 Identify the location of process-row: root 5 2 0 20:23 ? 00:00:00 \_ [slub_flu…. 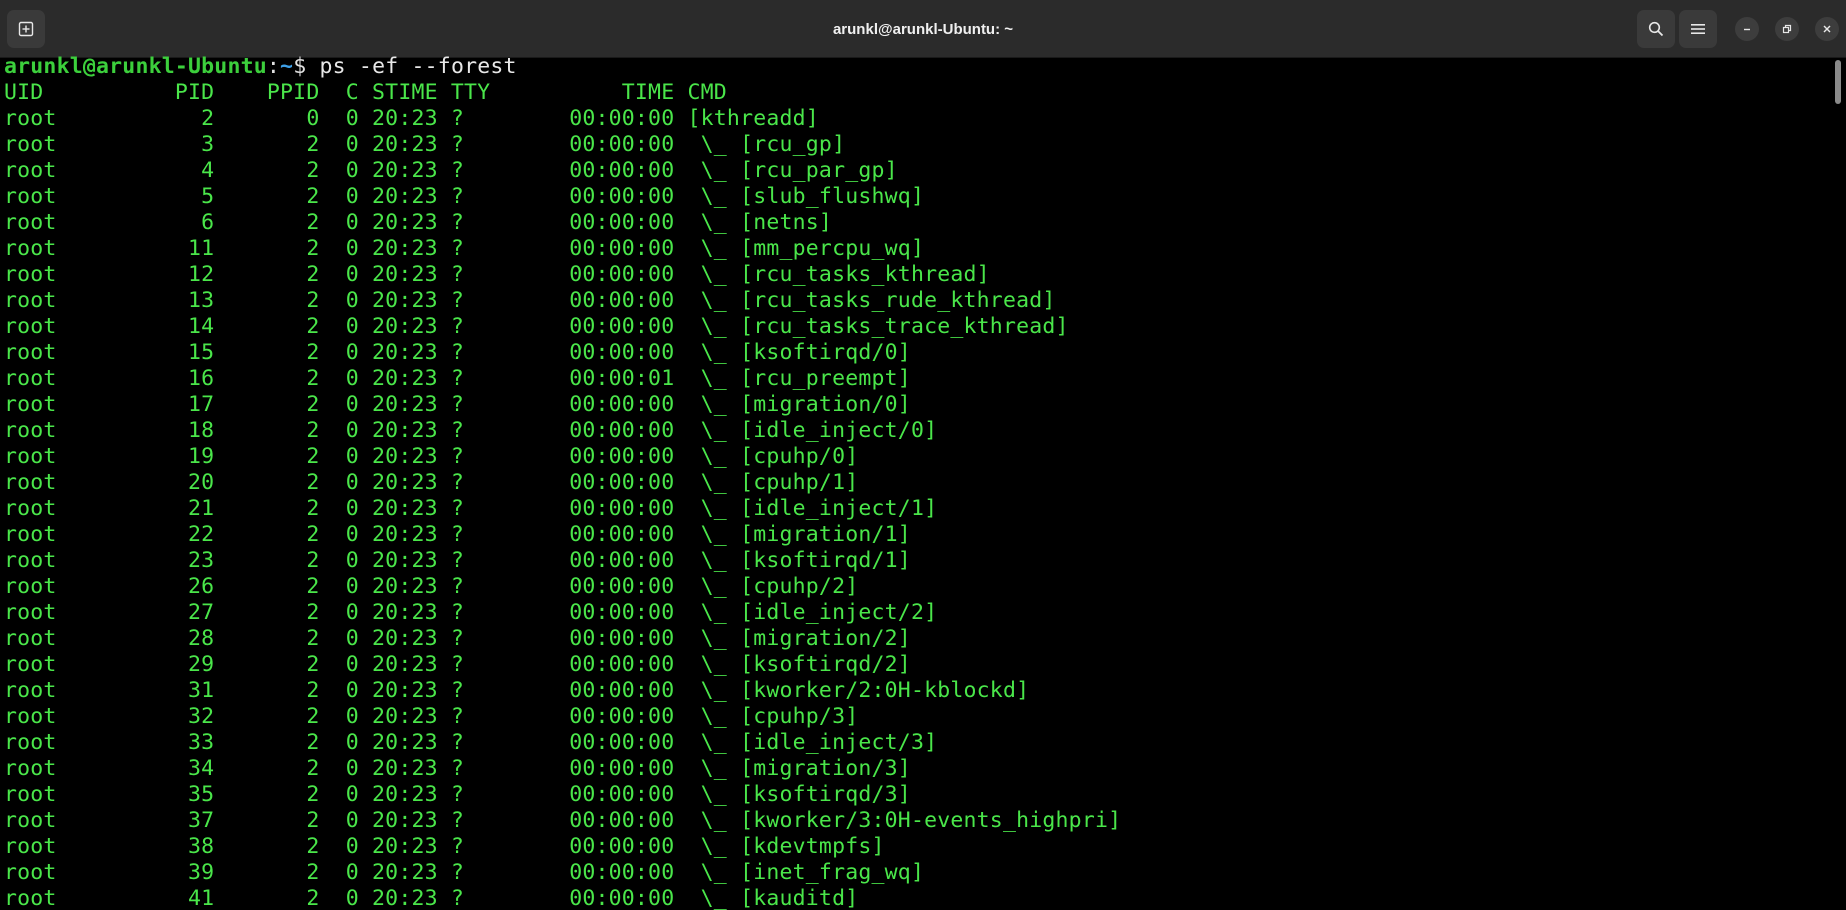
(464, 196).